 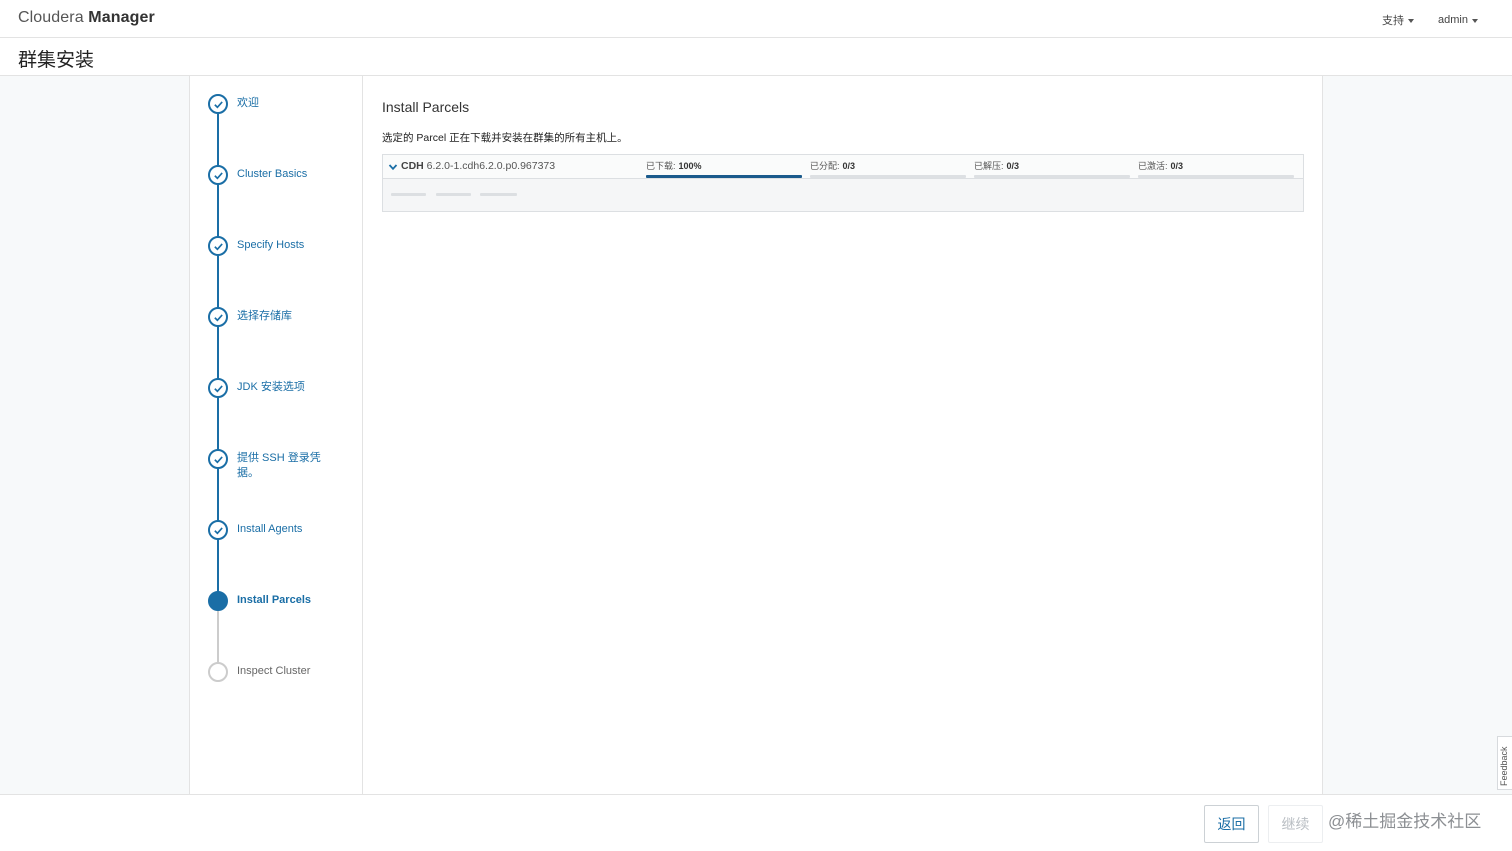 What do you see at coordinates (271, 245) in the screenshot?
I see `step-label: Specify Hosts` at bounding box center [271, 245].